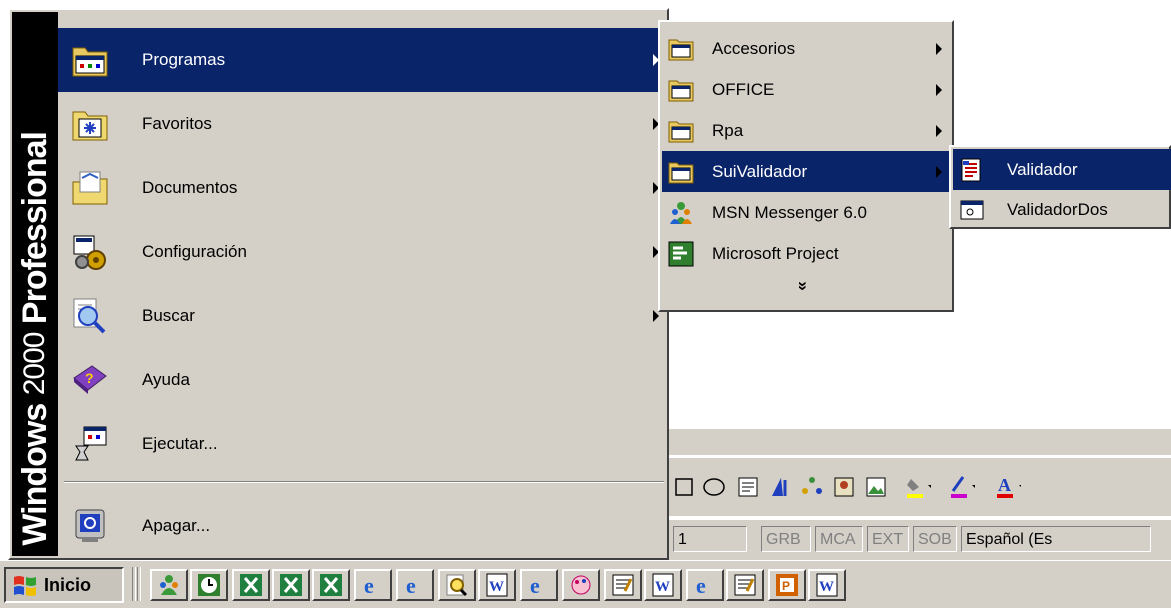  I want to click on submenu-label: ValidadorDos, so click(1057, 209).